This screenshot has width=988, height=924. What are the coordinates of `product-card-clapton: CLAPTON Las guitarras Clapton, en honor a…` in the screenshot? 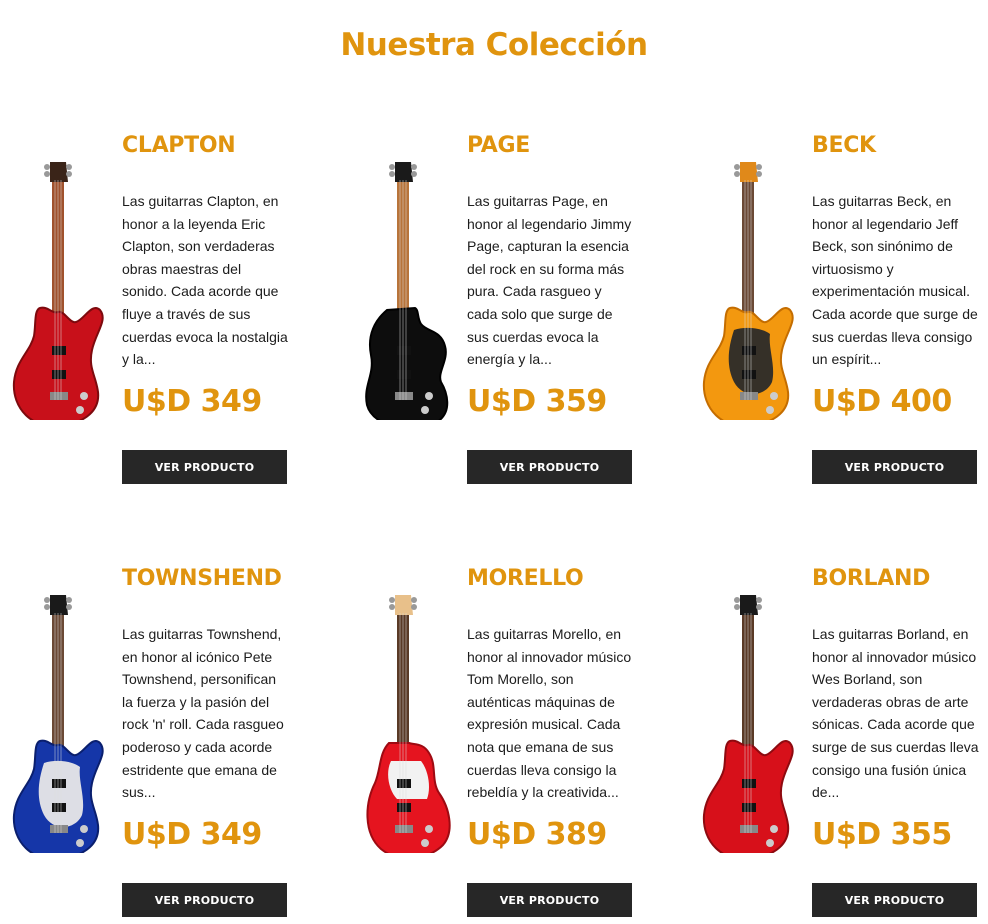 It's located at (162, 310).